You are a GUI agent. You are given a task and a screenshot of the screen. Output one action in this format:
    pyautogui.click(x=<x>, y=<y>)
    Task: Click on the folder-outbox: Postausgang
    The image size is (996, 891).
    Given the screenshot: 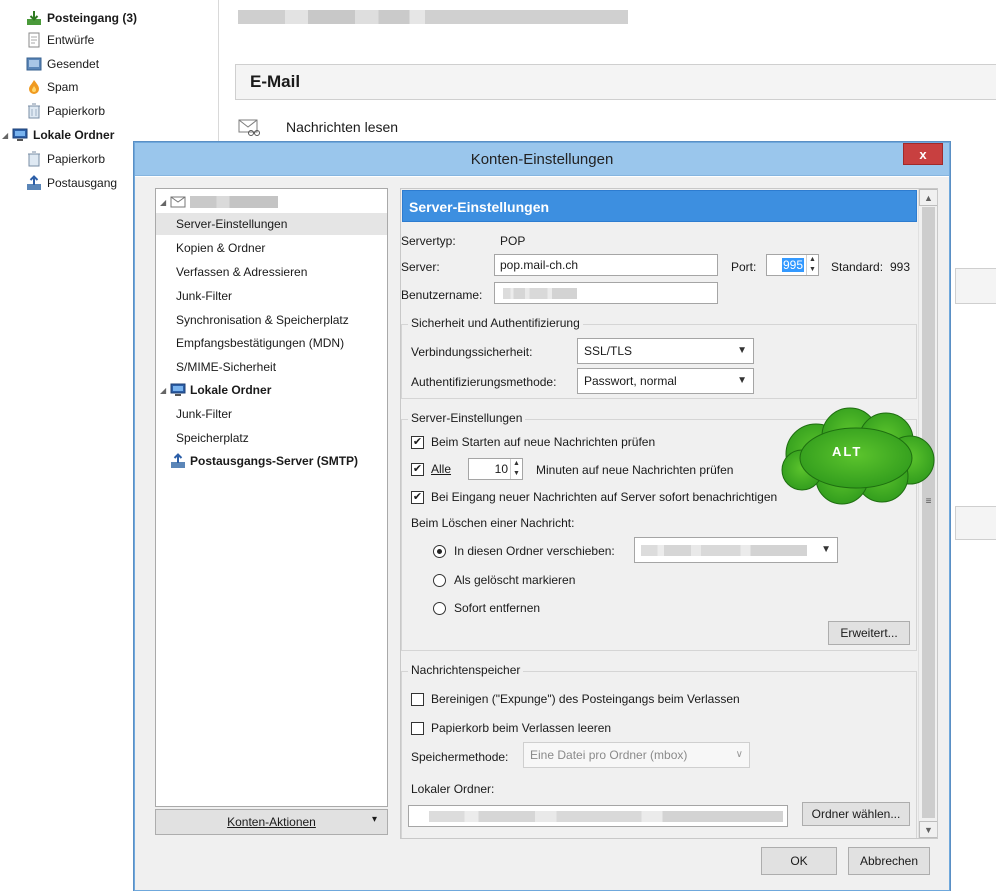 What is the action you would take?
    pyautogui.click(x=71, y=183)
    